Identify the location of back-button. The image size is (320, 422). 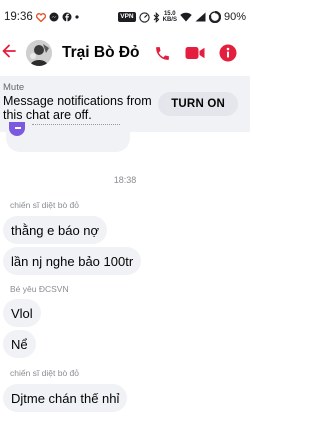
(11, 53).